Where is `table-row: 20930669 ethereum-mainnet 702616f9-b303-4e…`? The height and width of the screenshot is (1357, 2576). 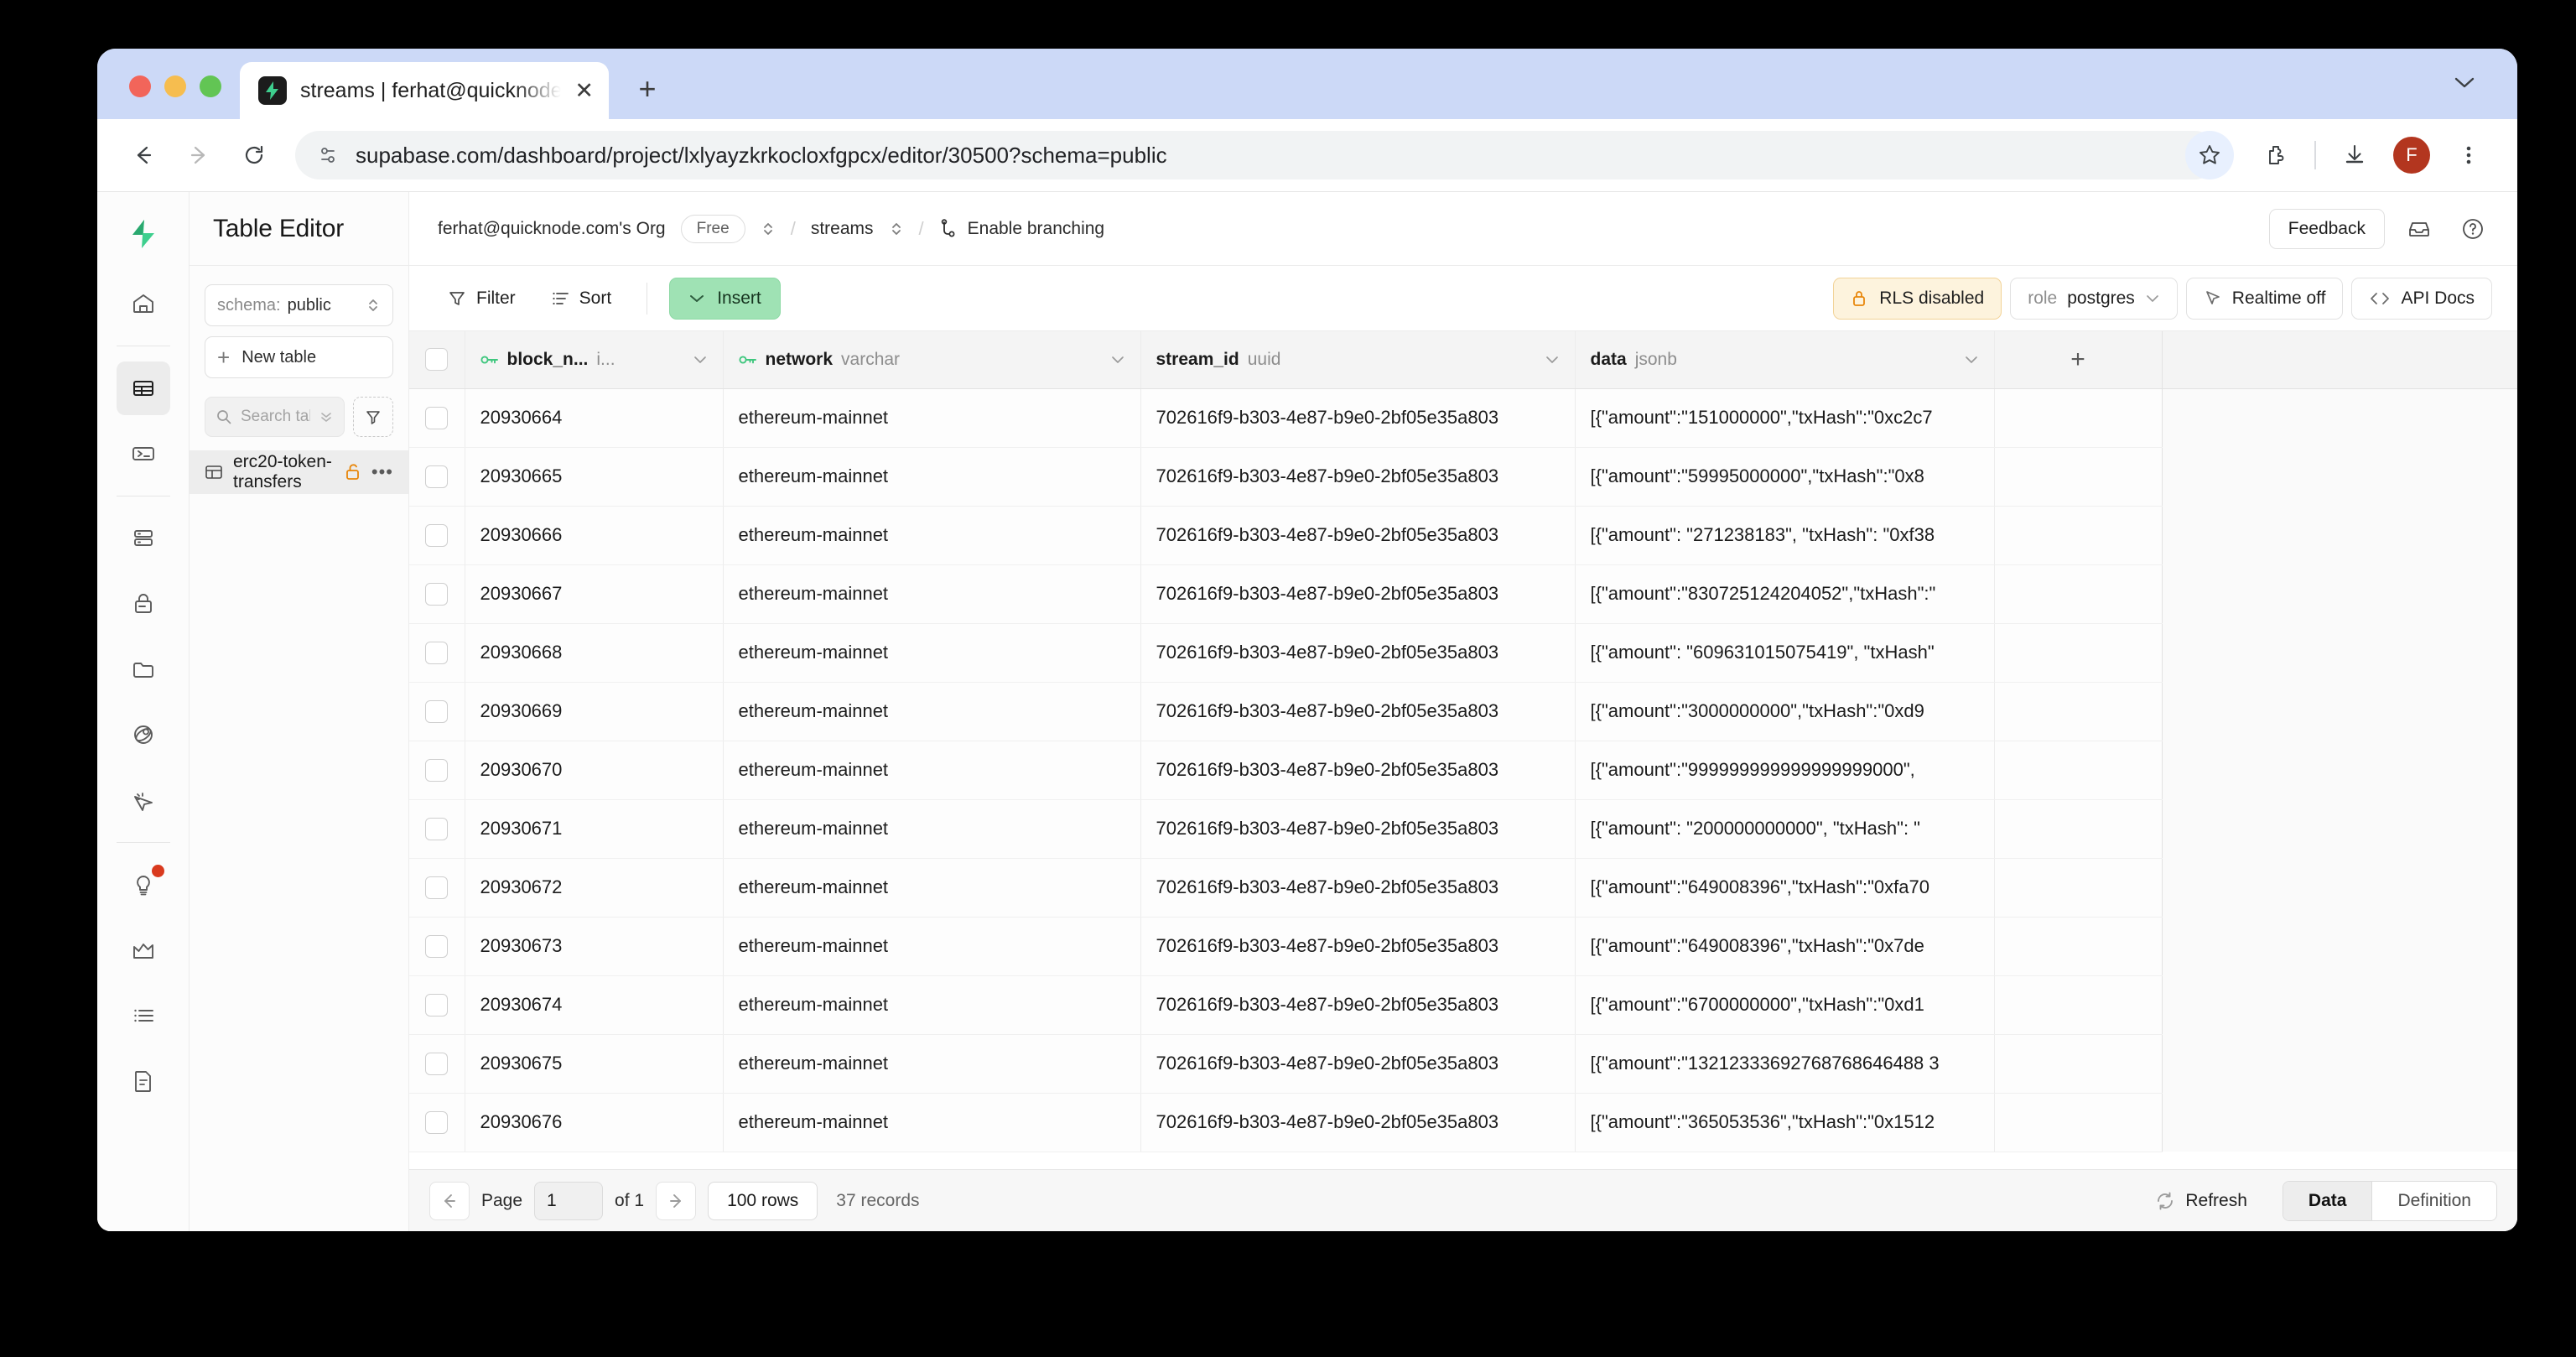 table-row: 20930669 ethereum-mainnet 702616f9-b303-4e… is located at coordinates (1463, 711).